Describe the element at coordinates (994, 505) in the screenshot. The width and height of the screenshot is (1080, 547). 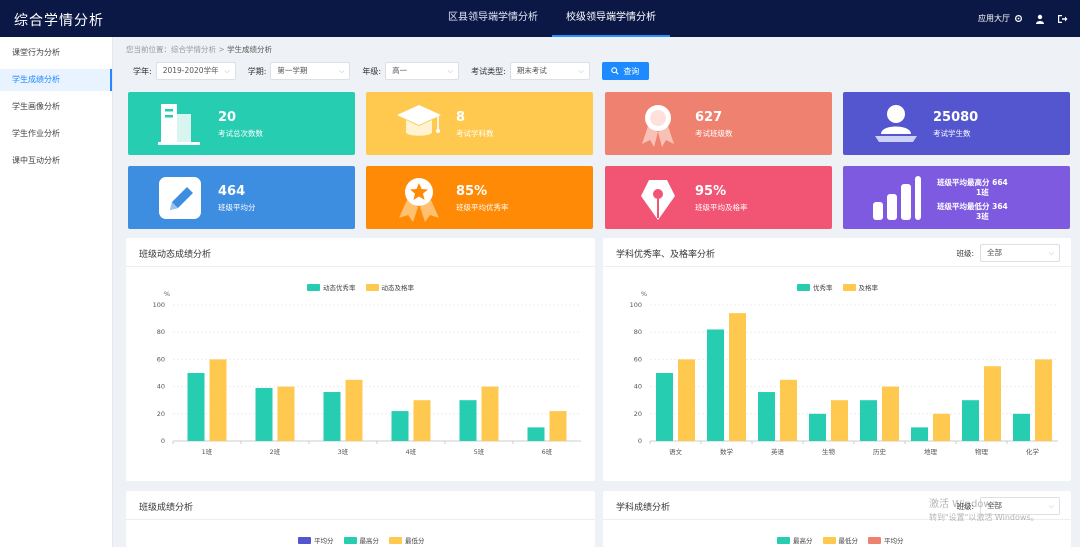
I see `class-filter-value: 全部` at that location.